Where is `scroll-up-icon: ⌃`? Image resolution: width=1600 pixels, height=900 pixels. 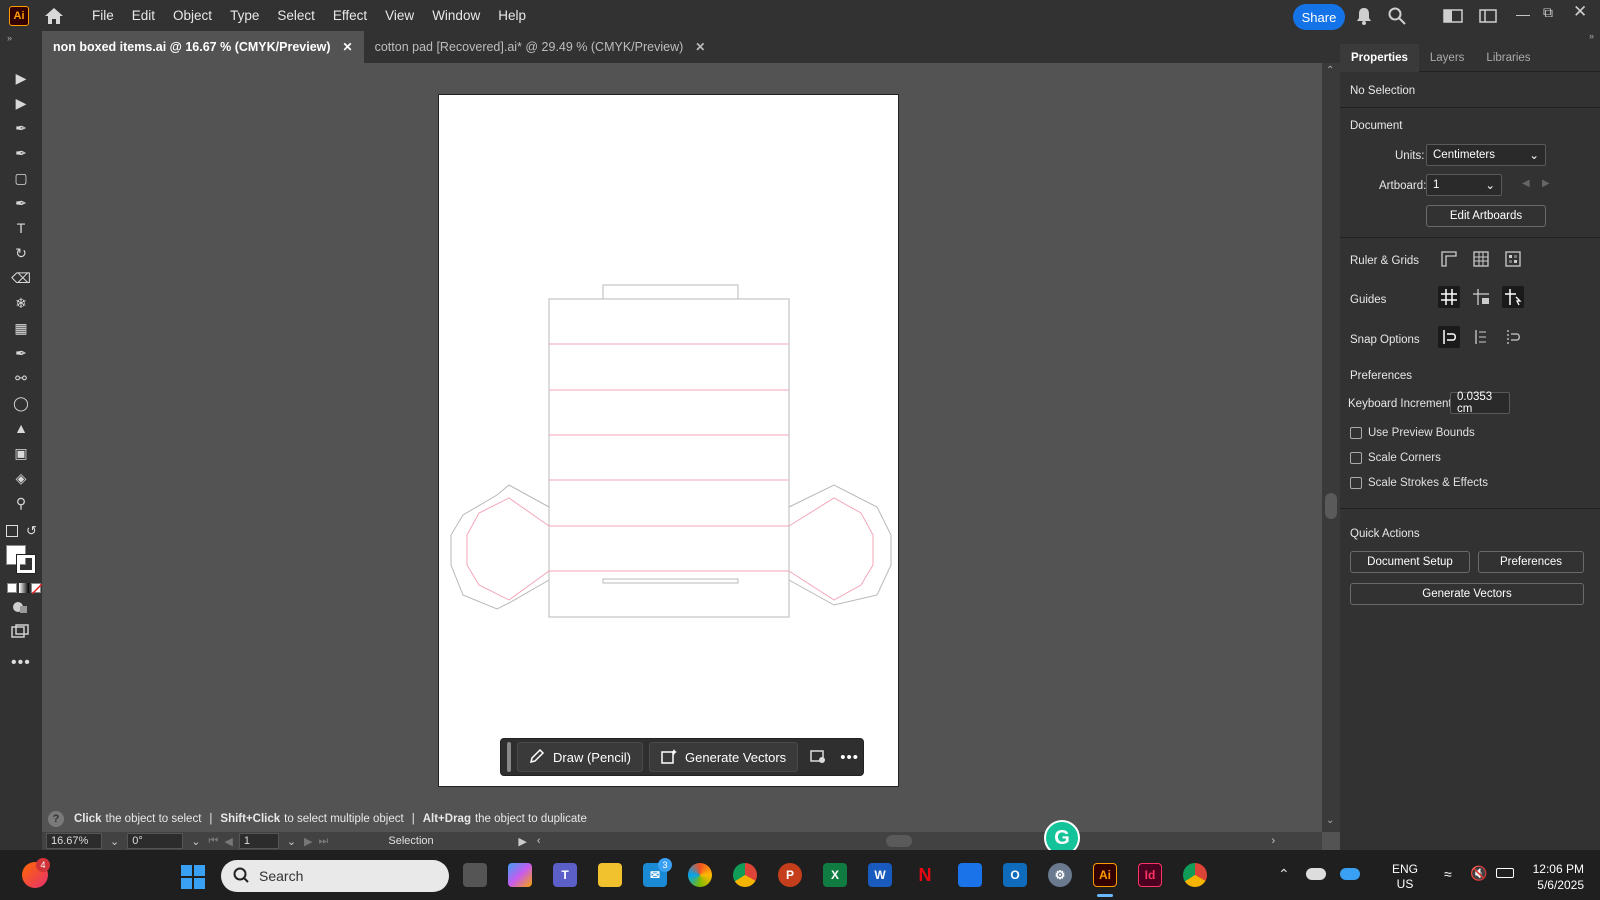
scroll-up-icon: ⌃ is located at coordinates (1330, 70).